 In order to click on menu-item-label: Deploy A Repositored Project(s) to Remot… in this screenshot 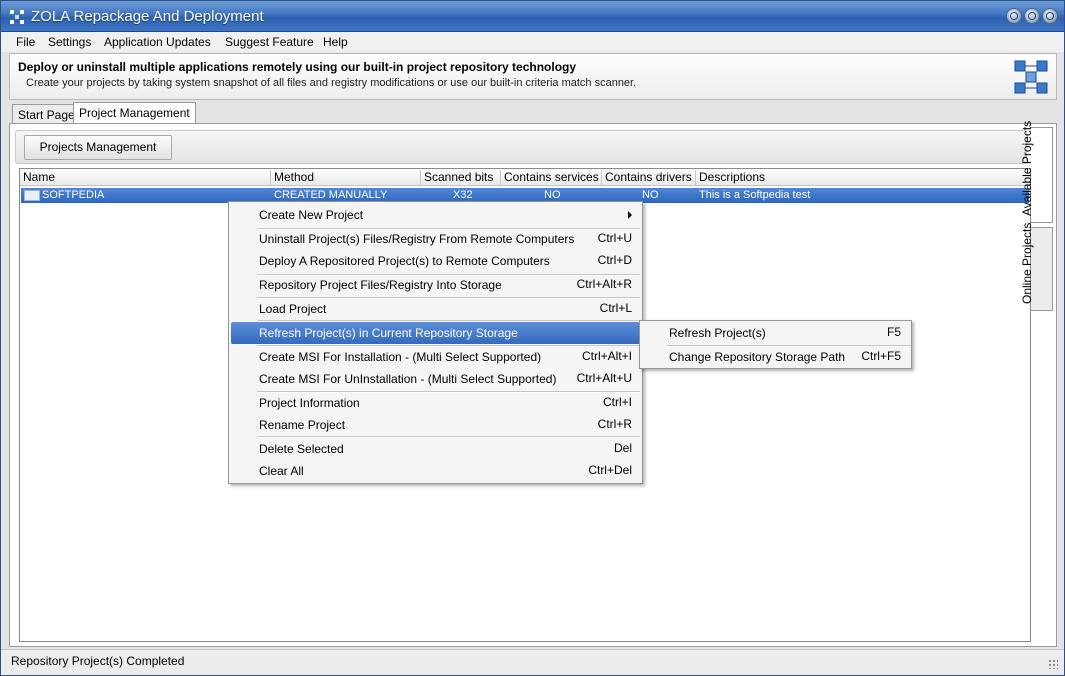, I will do `click(404, 261)`.